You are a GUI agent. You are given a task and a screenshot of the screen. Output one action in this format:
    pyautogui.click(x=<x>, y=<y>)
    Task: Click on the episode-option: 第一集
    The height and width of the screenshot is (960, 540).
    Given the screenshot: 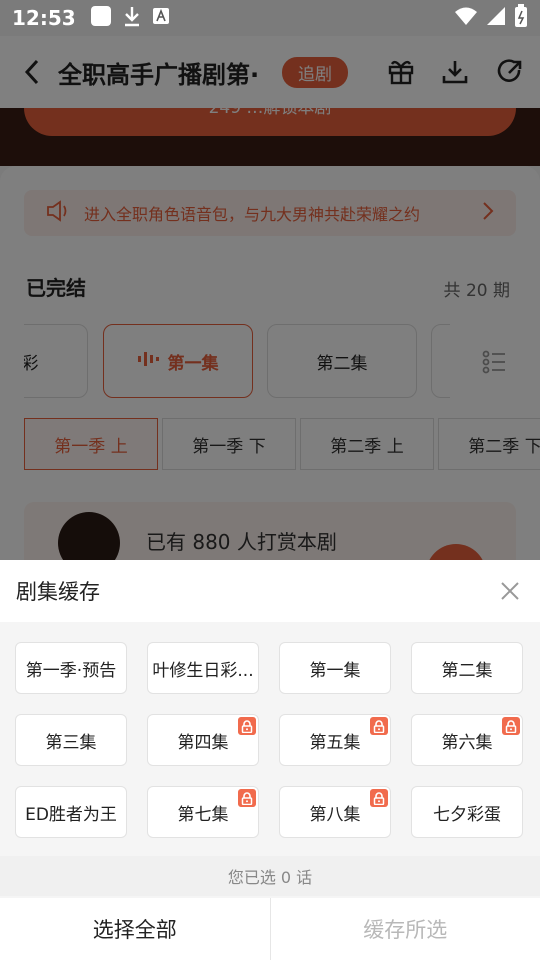 What is the action you would take?
    pyautogui.click(x=335, y=668)
    